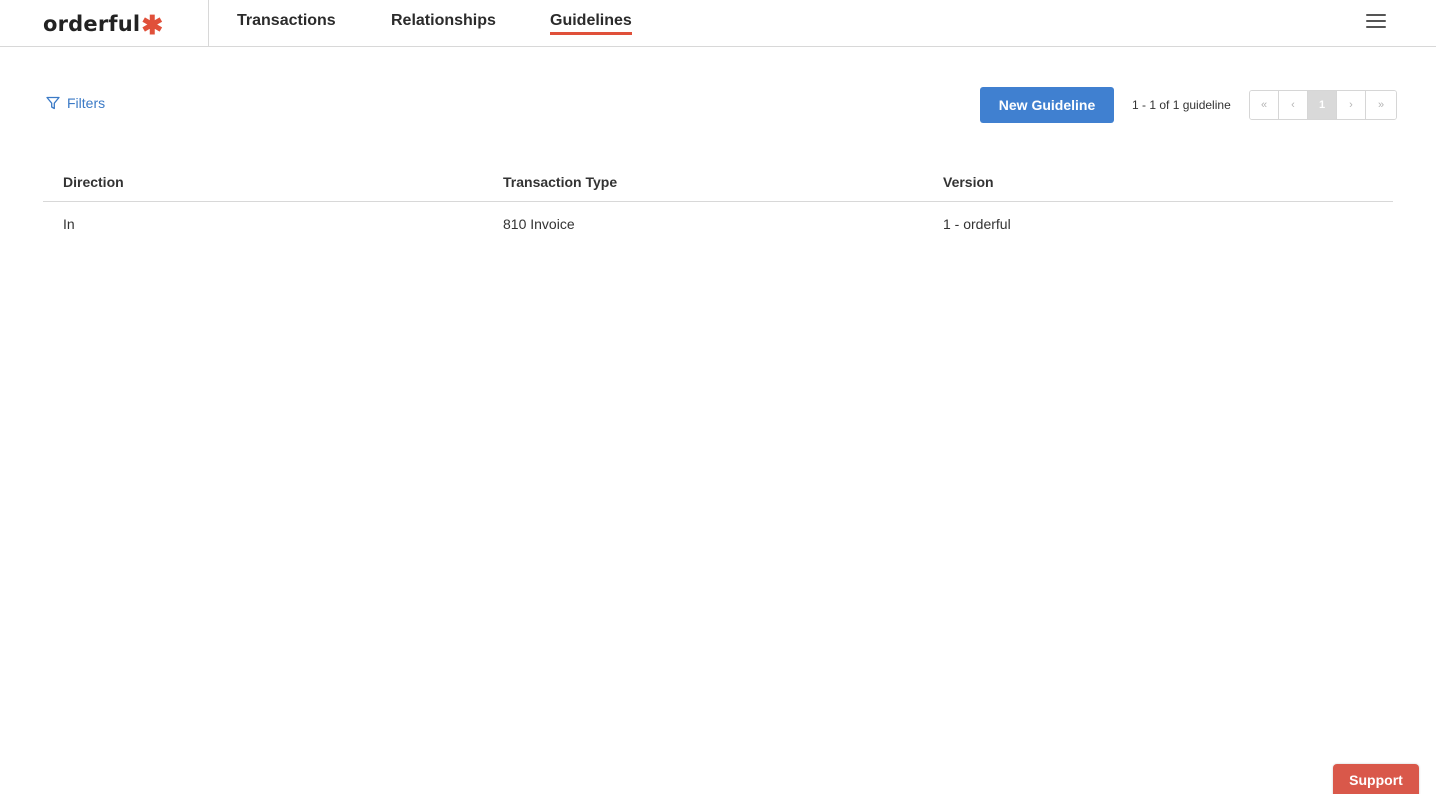 The width and height of the screenshot is (1436, 794). Describe the element at coordinates (69, 224) in the screenshot. I see `cell-direction: In` at that location.